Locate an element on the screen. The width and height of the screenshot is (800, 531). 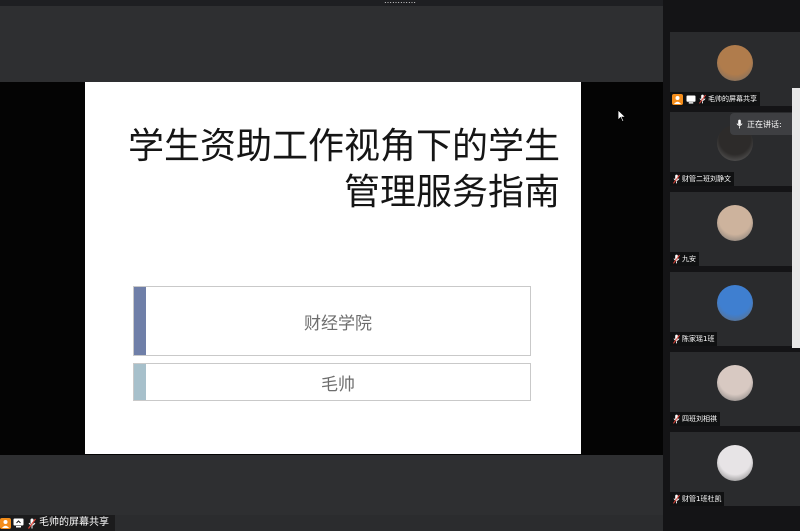
slide-title-line-2: 管理服务指南 is located at coordinates (451, 192).